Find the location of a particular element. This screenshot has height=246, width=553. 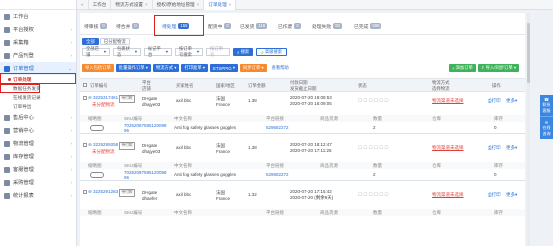

order-amount: 1.32 is located at coordinates (252, 194).